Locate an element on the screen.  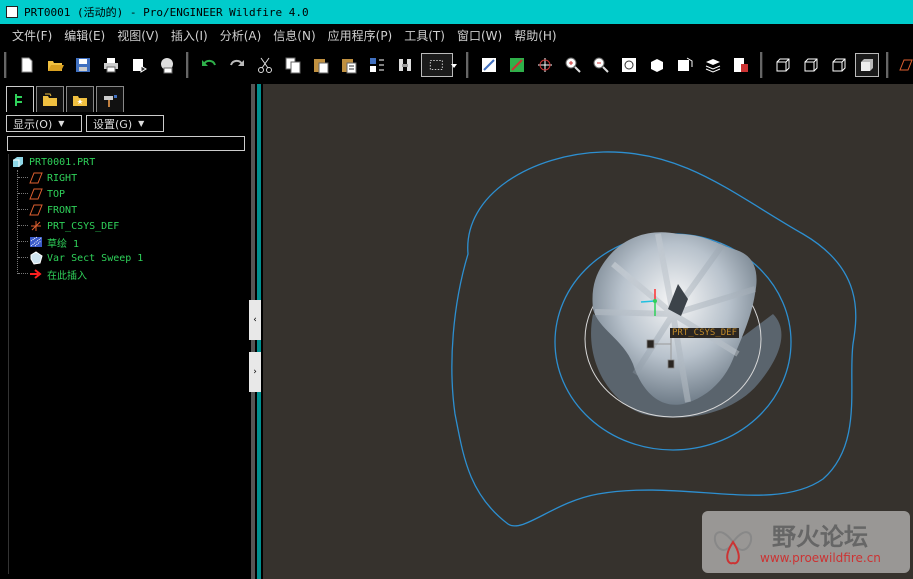
undo-icon is located at coordinates (209, 65).